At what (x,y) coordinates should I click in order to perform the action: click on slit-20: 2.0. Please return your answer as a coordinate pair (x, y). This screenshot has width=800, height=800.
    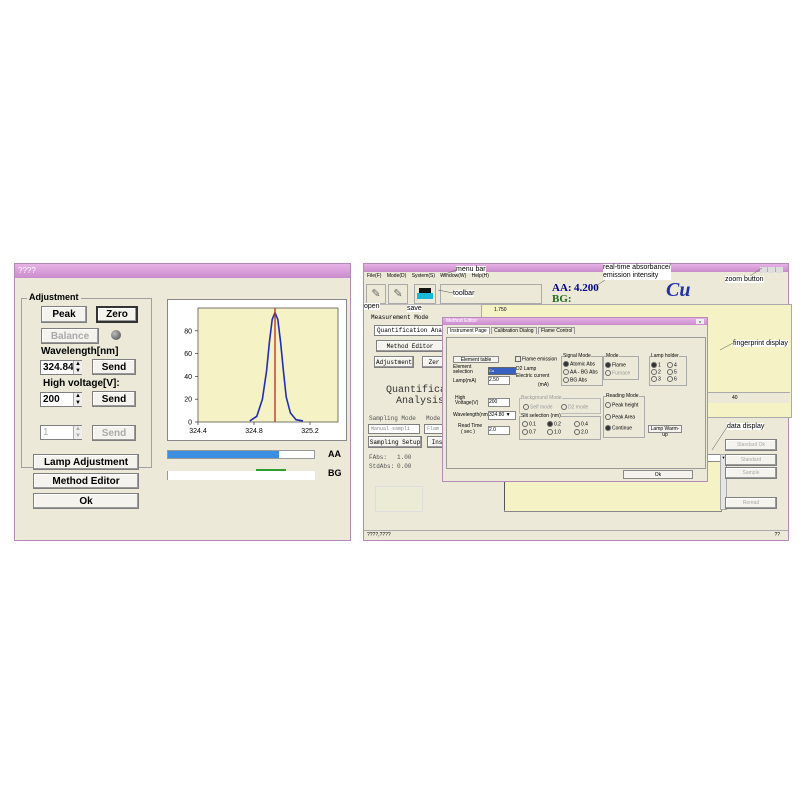
    Looking at the image, I should click on (581, 432).